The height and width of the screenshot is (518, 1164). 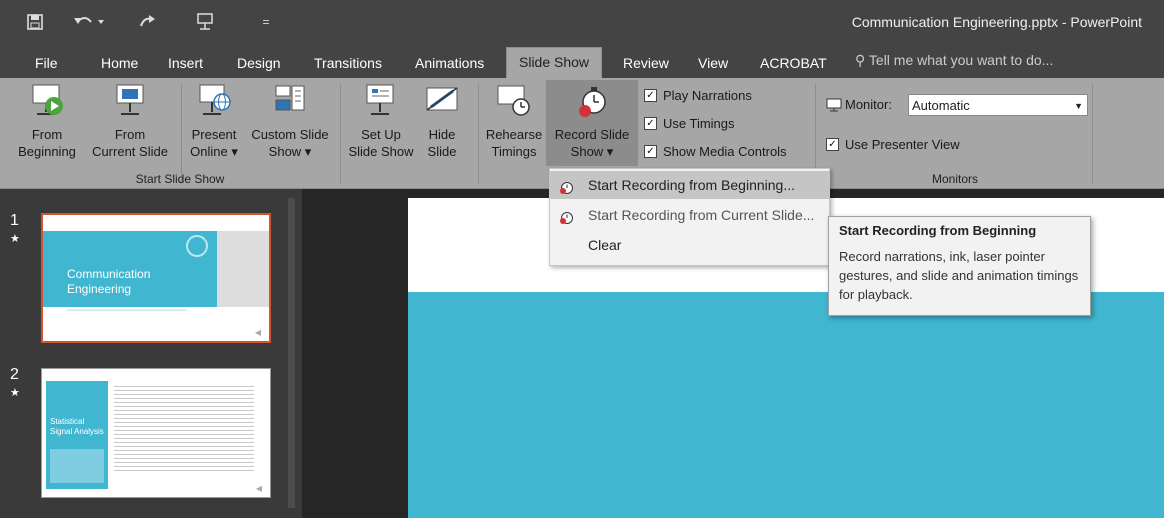 What do you see at coordinates (214, 151) in the screenshot?
I see `present-online-label-2: Online ▾` at bounding box center [214, 151].